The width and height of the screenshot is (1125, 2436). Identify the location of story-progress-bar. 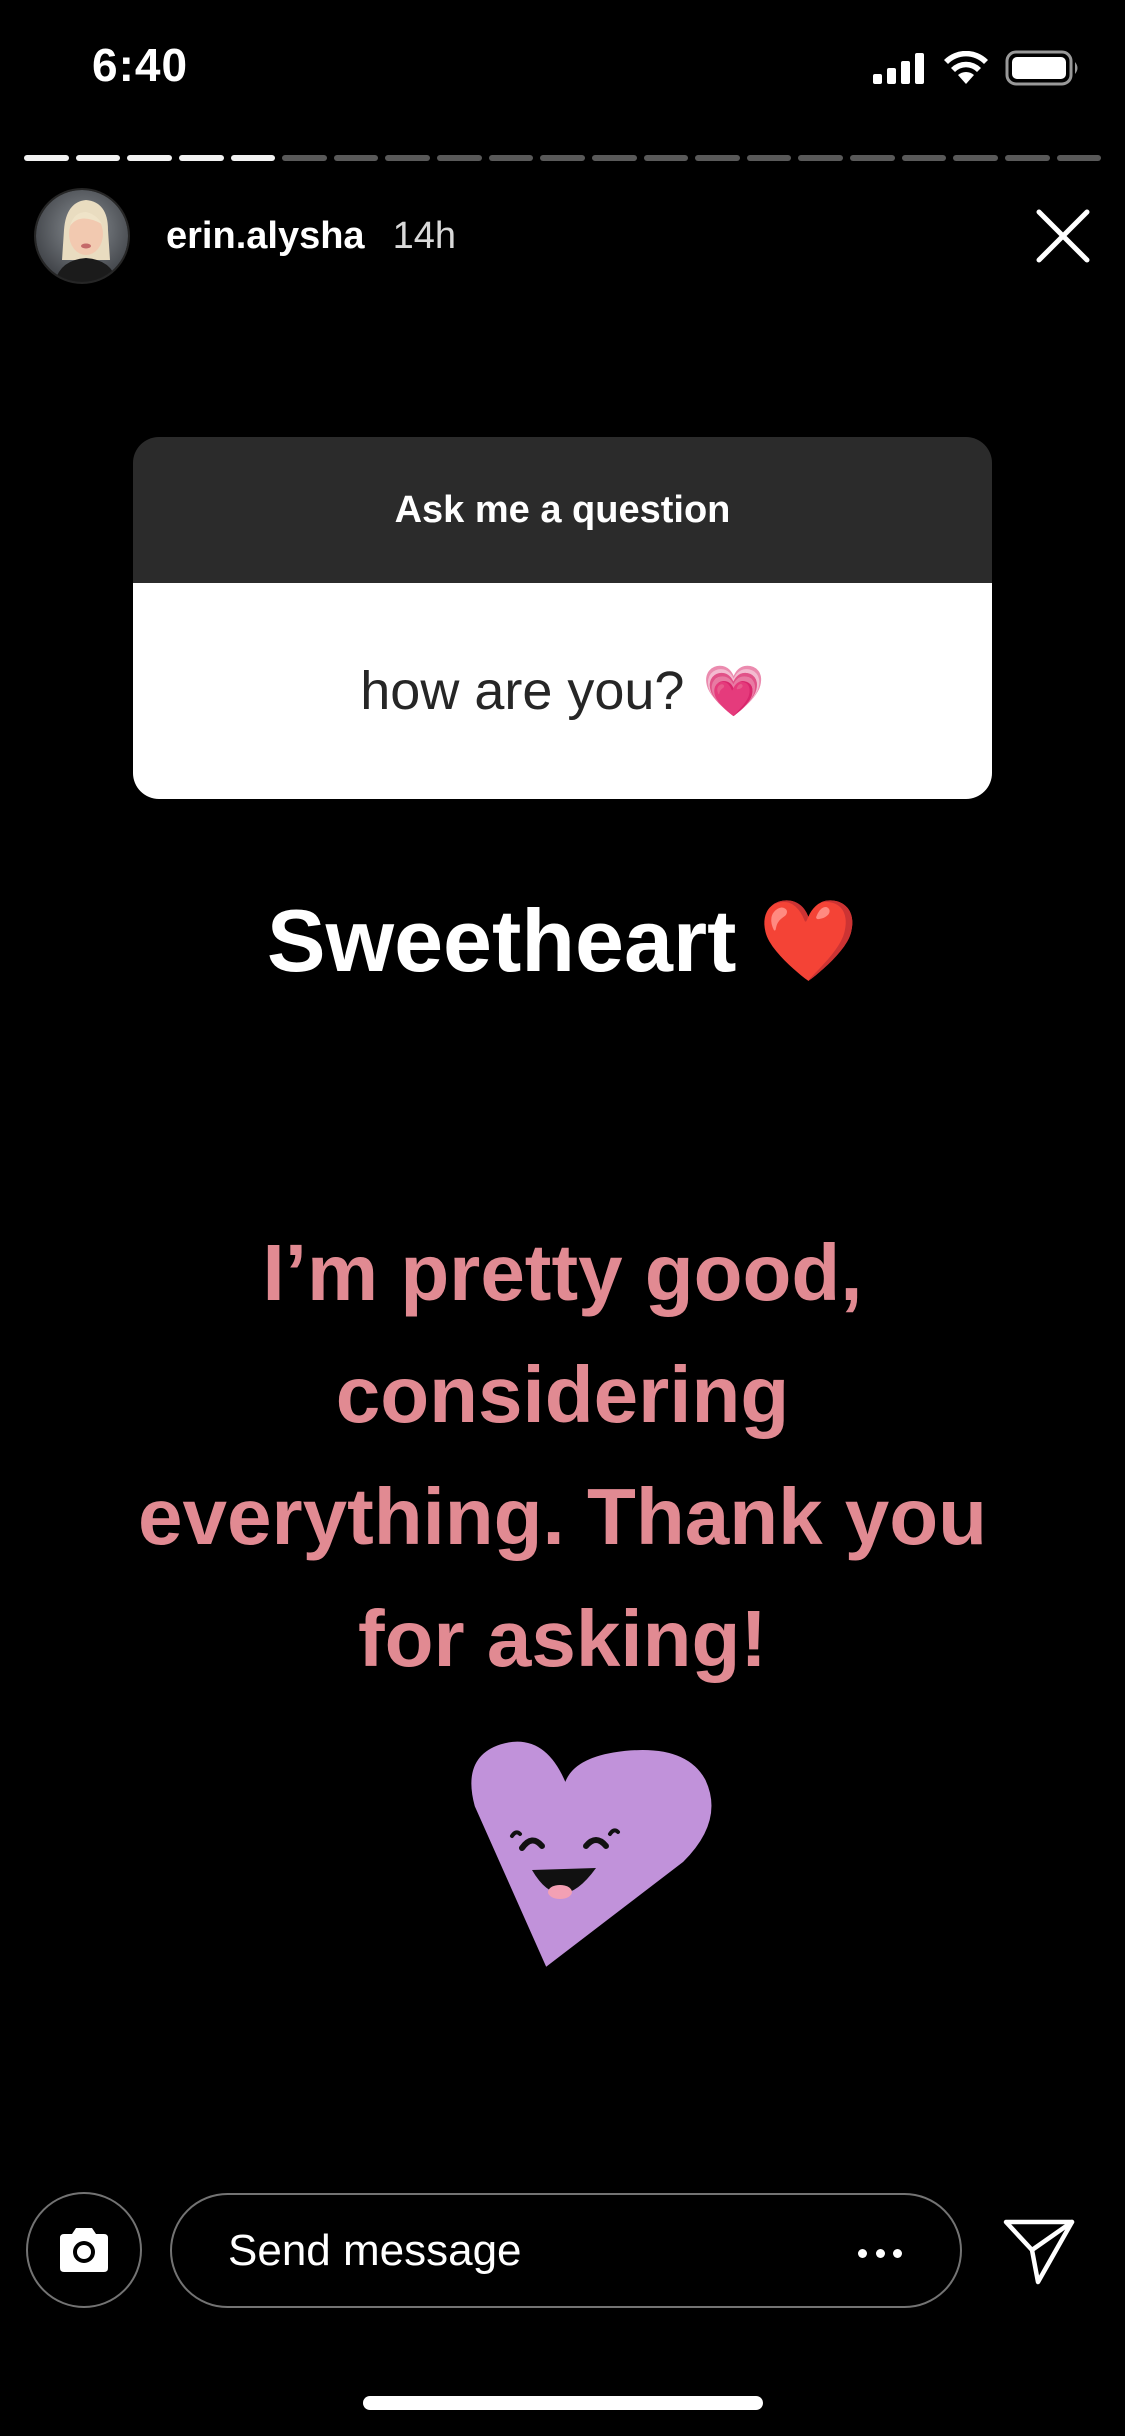
(563, 158).